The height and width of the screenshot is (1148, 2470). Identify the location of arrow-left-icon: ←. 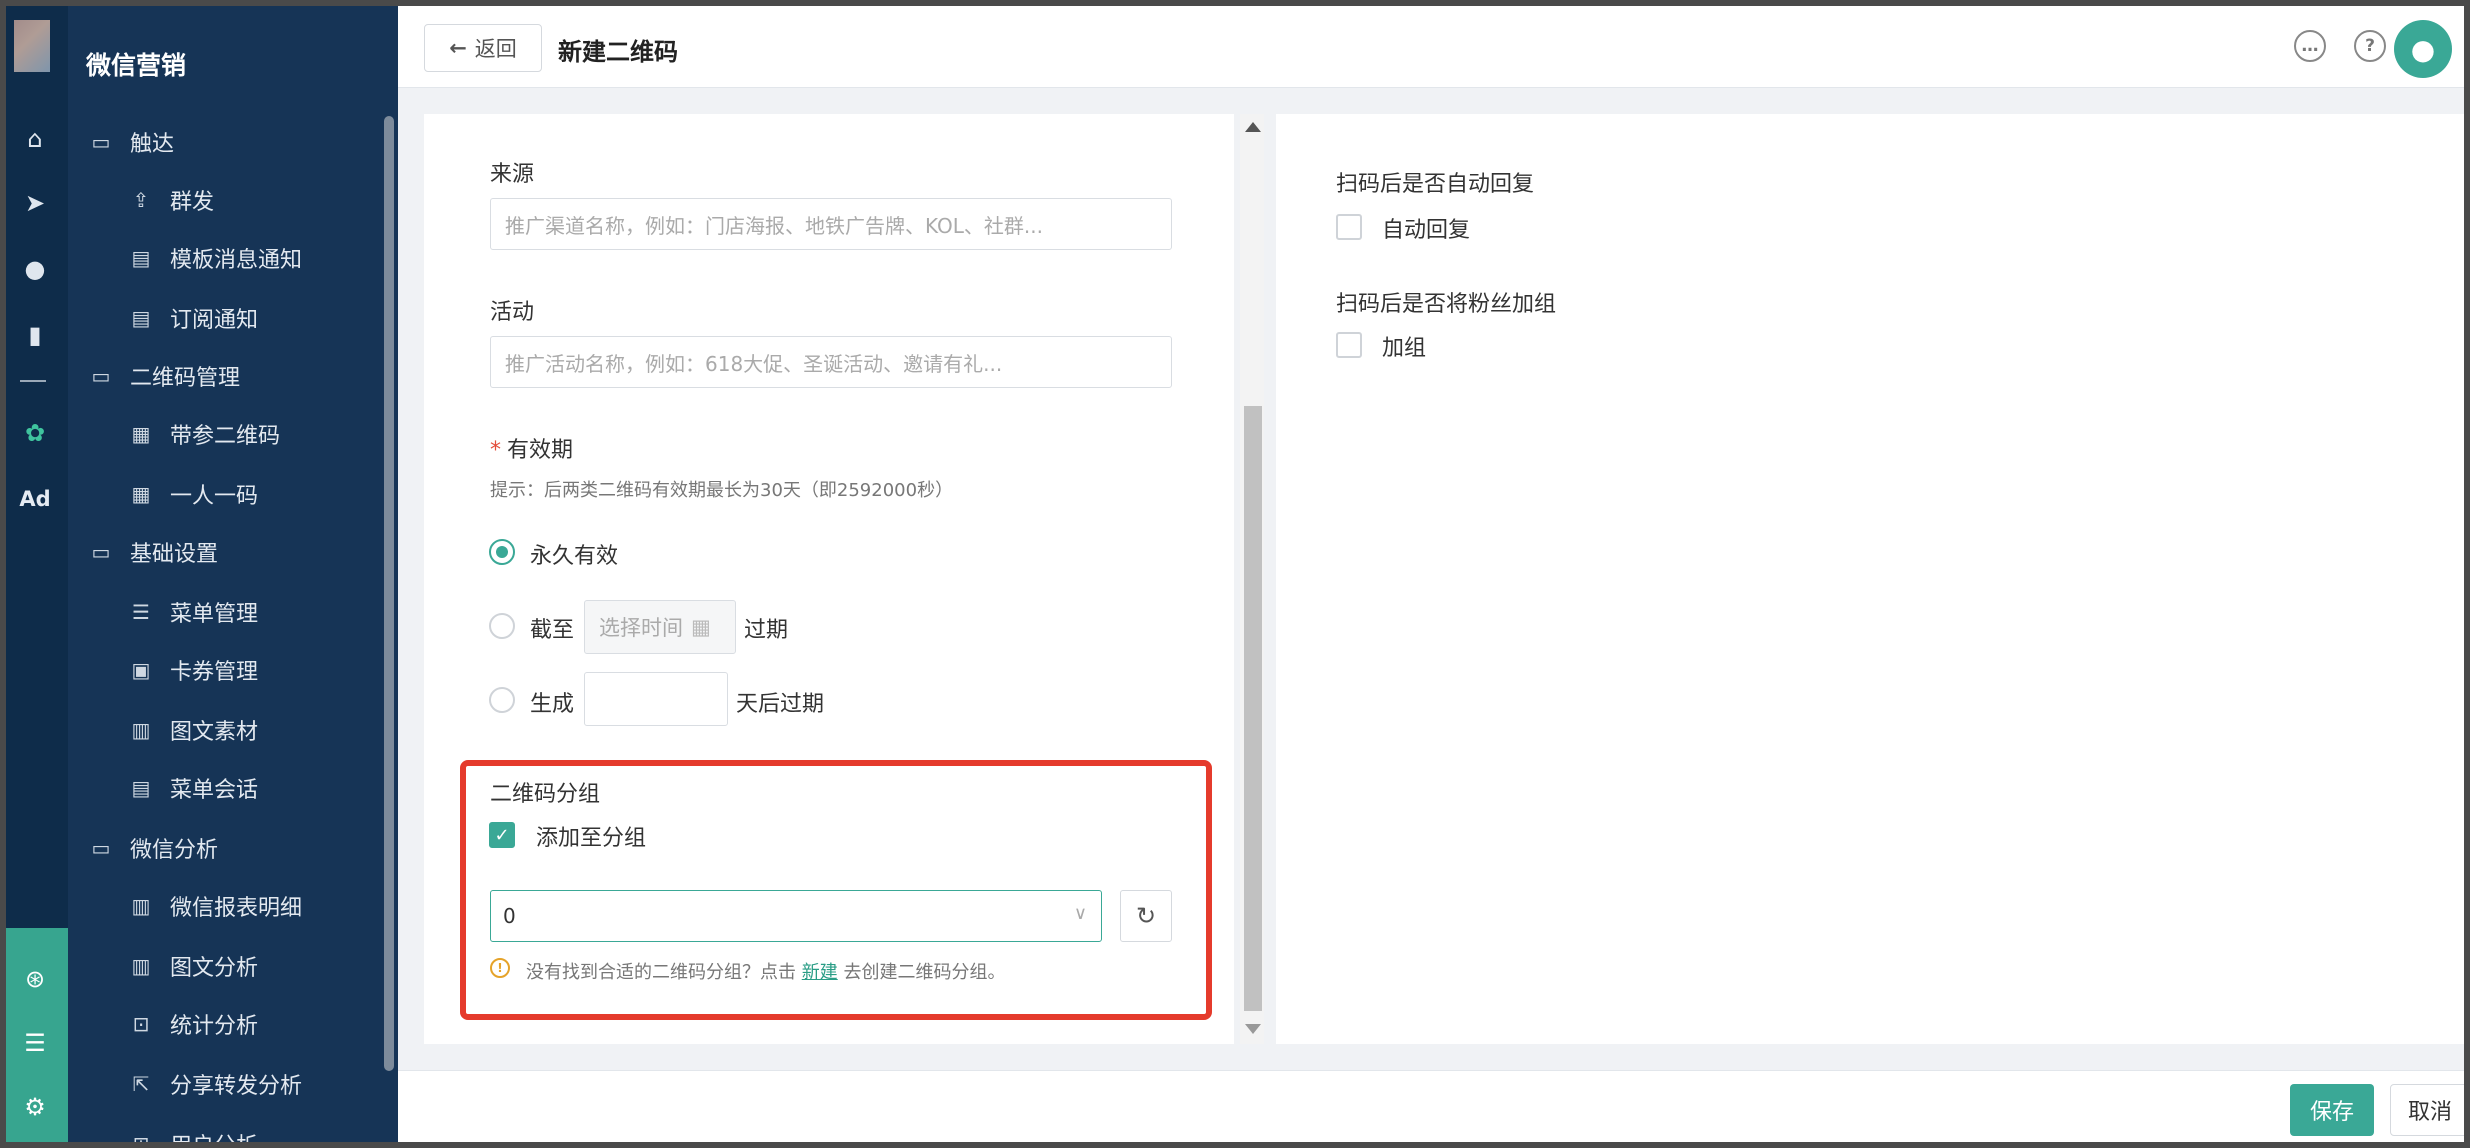
(458, 48).